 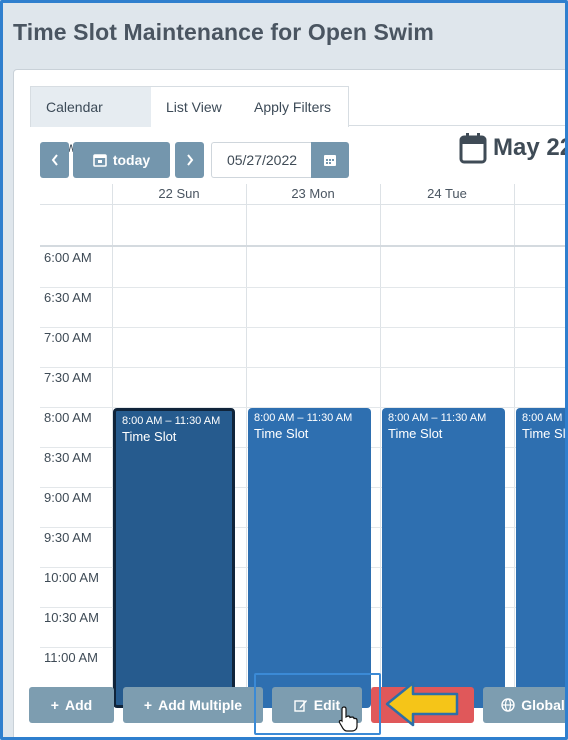 What do you see at coordinates (223, 32) in the screenshot?
I see `page-title: Time Slot Maintenance for Open Swim` at bounding box center [223, 32].